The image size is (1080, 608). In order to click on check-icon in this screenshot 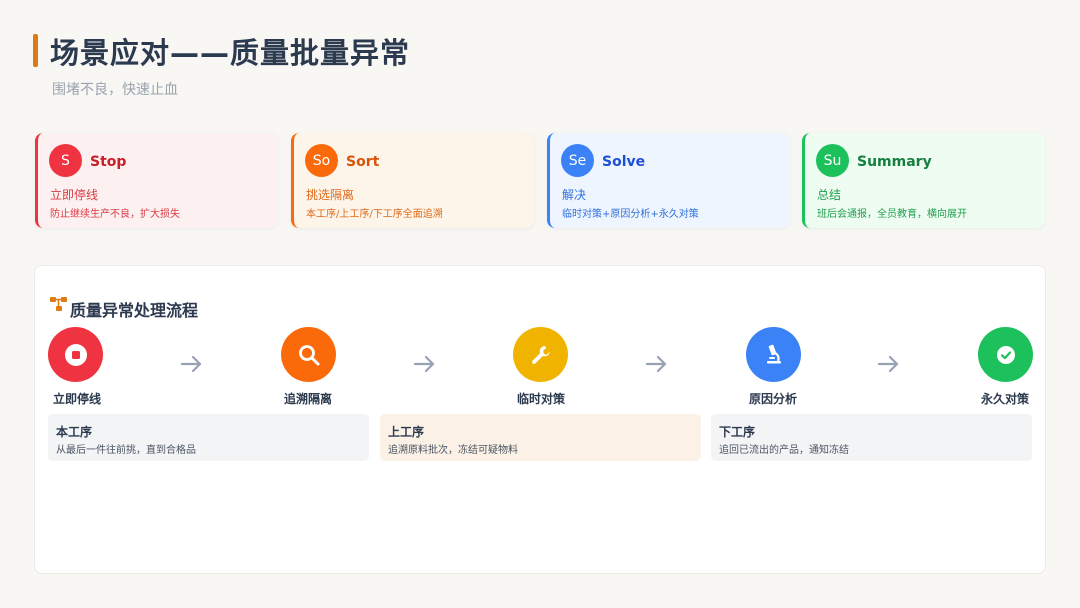, I will do `click(1005, 354)`.